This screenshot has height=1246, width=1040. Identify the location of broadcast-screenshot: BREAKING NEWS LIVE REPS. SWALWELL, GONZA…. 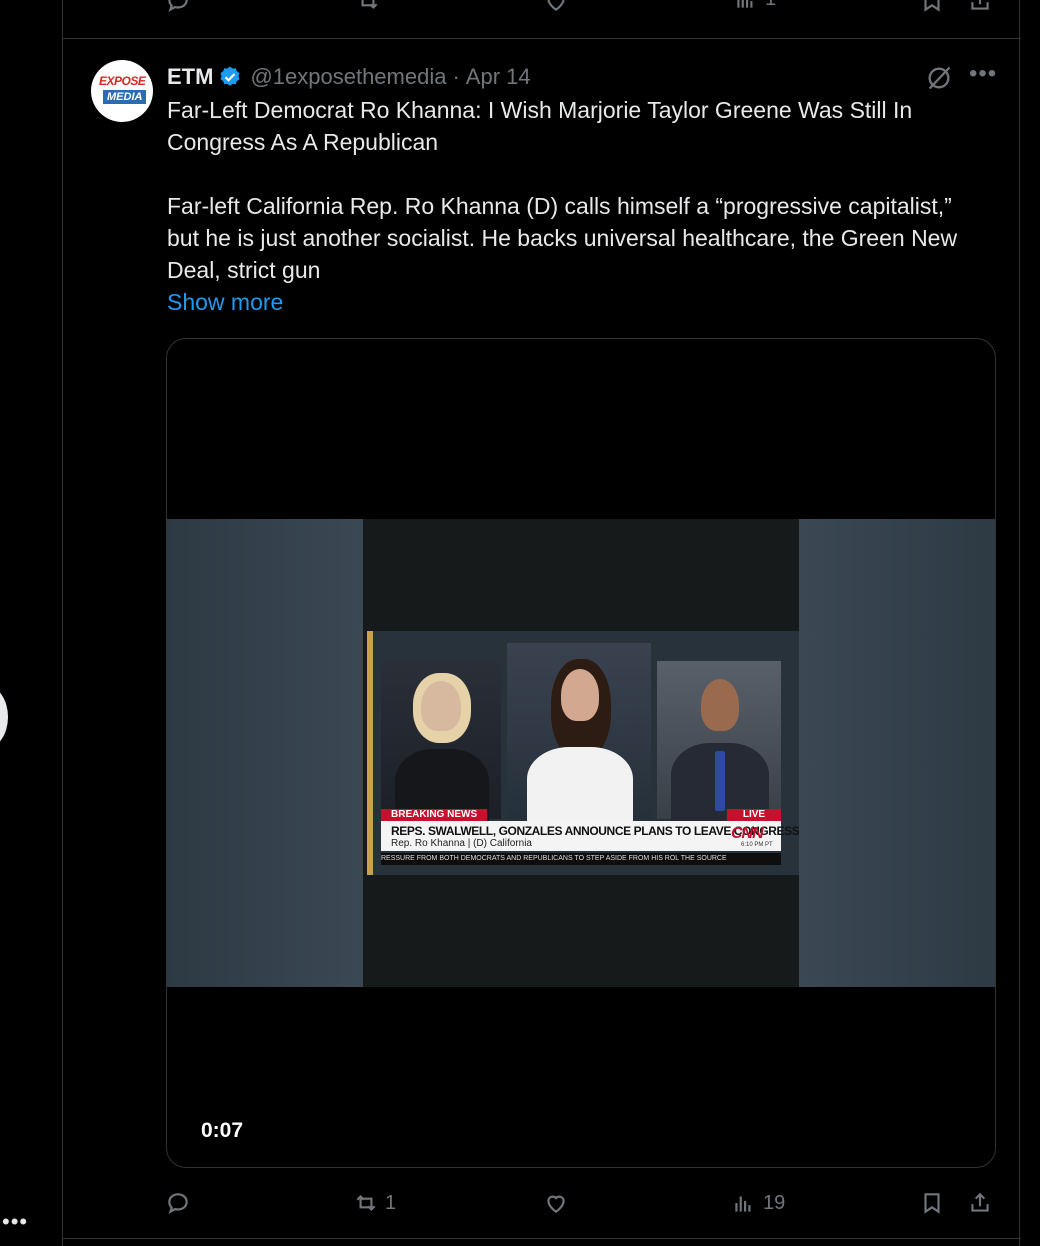
(583, 753).